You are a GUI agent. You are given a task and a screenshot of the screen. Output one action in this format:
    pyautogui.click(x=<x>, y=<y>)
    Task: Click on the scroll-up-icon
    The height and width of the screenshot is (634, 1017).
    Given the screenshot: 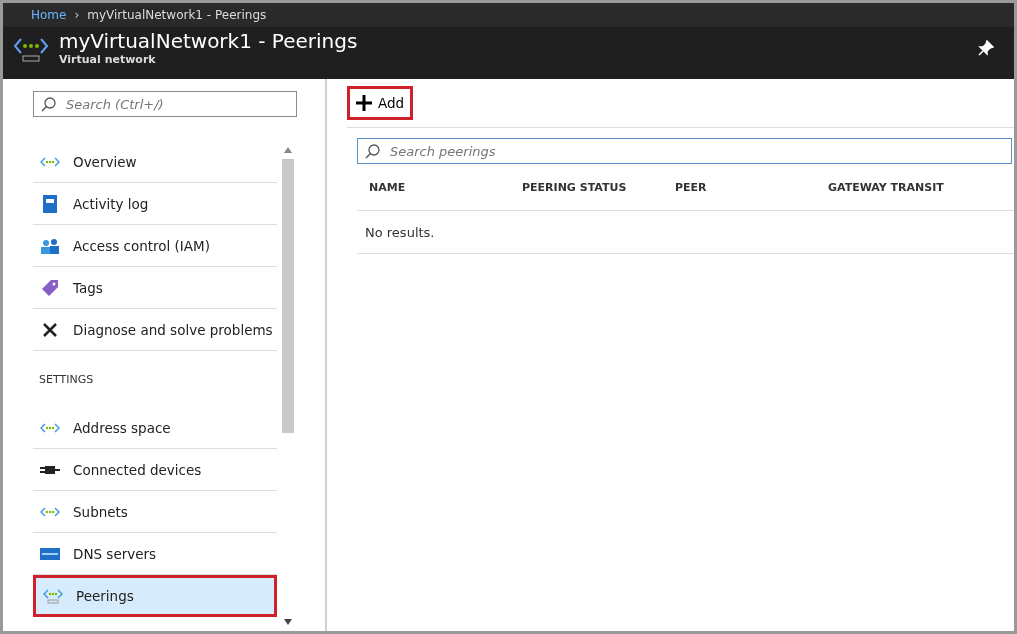 What is the action you would take?
    pyautogui.click(x=288, y=150)
    